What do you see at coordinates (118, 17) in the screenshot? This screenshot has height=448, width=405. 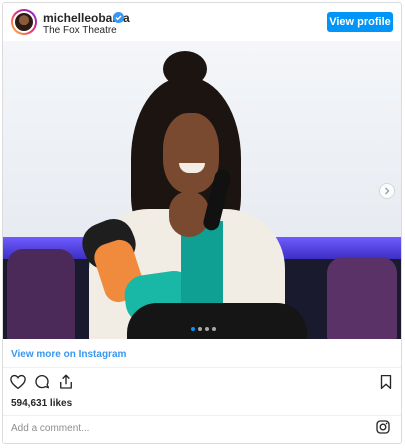 I see `verified-badge-icon` at bounding box center [118, 17].